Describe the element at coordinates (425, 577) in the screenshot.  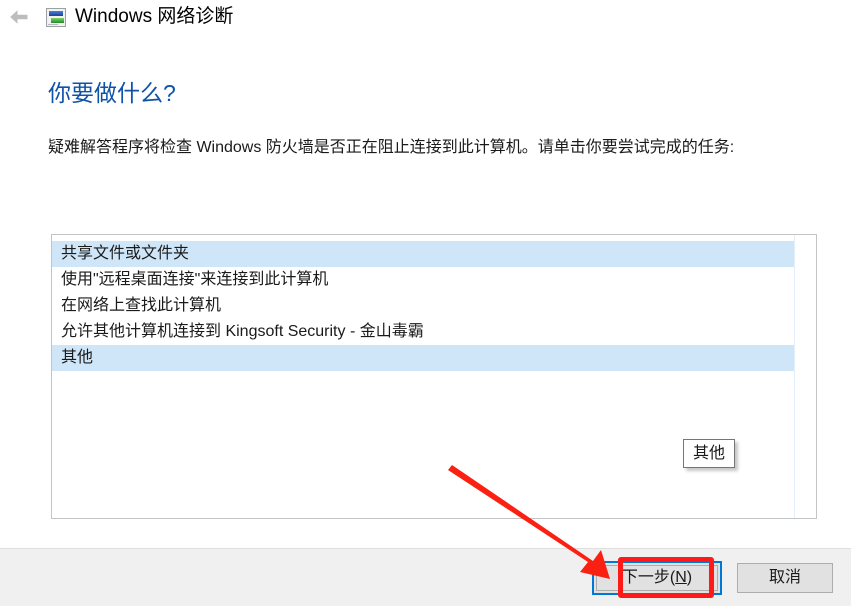
I see `footer-bar` at that location.